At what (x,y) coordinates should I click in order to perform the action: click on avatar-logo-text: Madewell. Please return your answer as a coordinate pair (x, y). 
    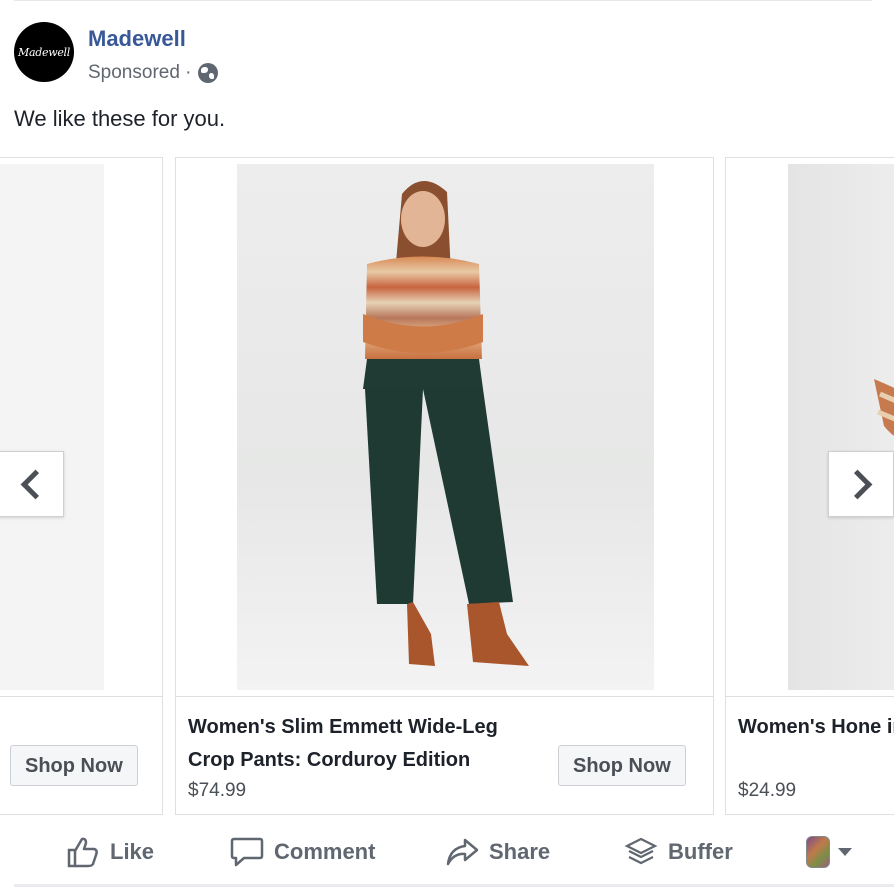
    Looking at the image, I should click on (44, 52).